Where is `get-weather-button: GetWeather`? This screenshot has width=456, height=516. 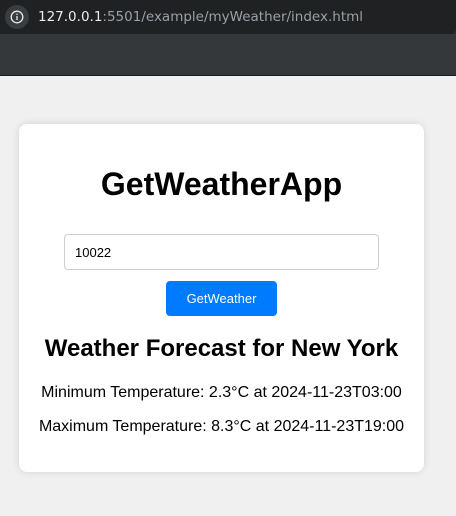 get-weather-button: GetWeather is located at coordinates (221, 298).